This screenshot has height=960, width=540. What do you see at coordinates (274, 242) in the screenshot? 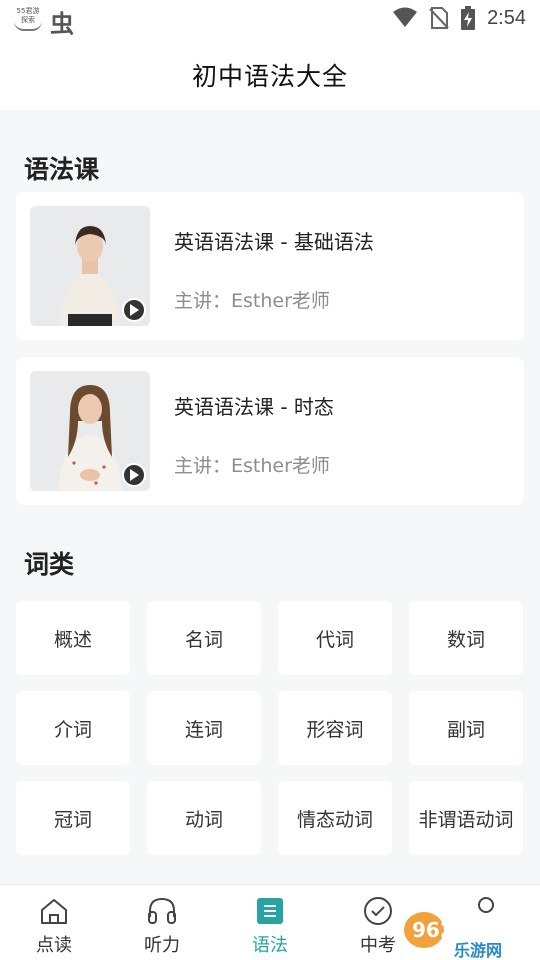
I see `course-title: 英语语法课 - 基础语法` at bounding box center [274, 242].